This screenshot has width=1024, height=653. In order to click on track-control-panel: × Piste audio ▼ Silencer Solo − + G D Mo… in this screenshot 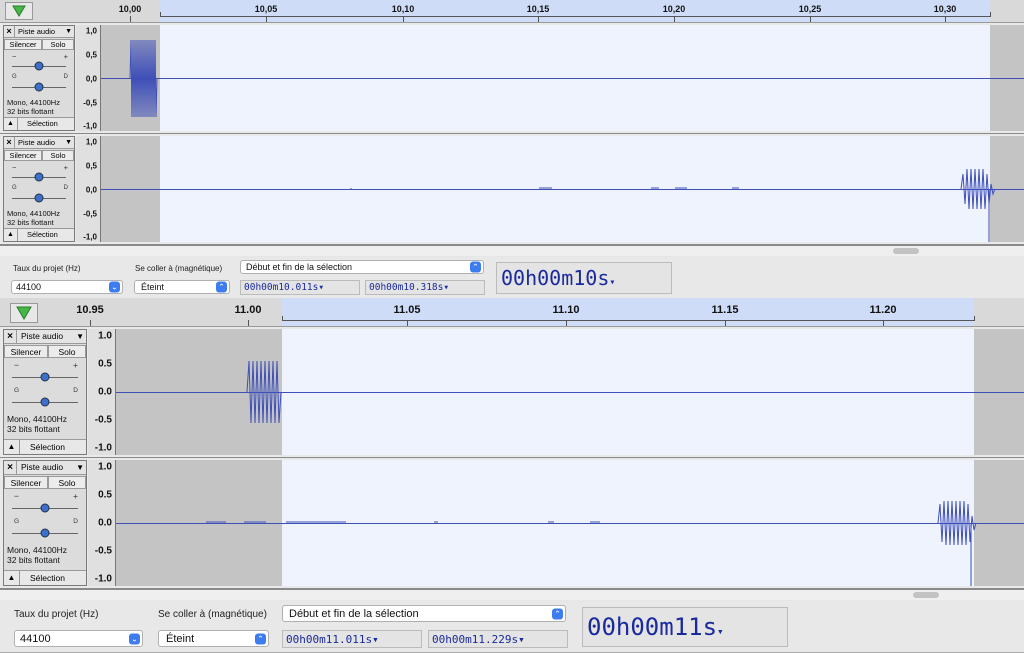, I will do `click(45, 523)`.